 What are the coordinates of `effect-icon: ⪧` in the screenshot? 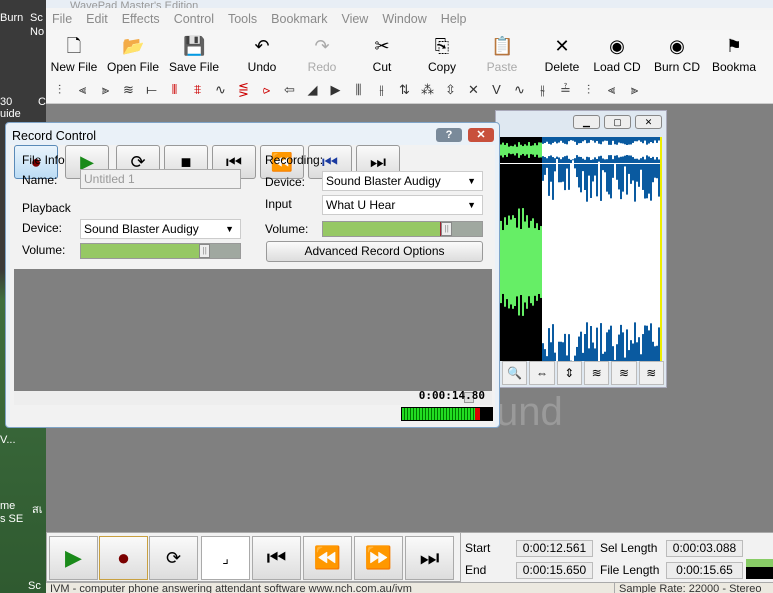 It's located at (266, 91).